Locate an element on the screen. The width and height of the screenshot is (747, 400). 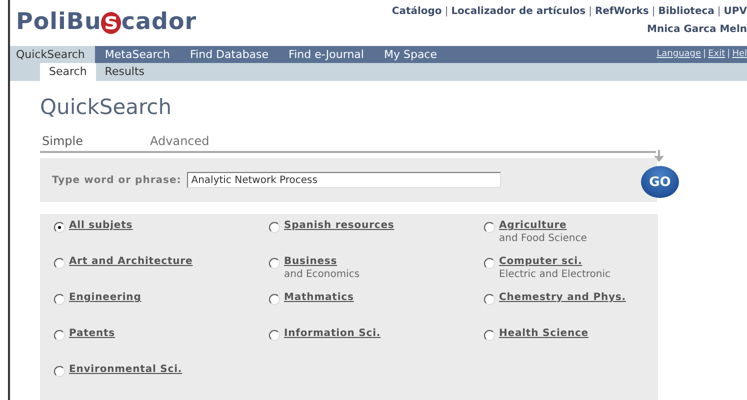
nav-link: Hel is located at coordinates (739, 54).